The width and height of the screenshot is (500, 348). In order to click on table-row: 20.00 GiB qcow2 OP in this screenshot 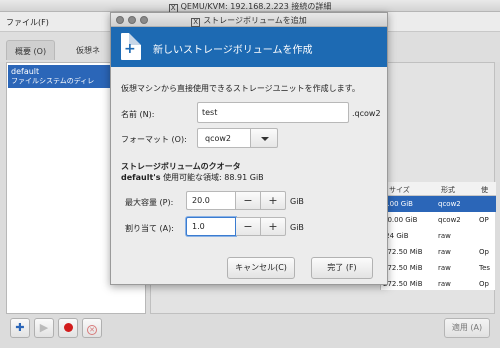, I will do `click(438, 220)`.